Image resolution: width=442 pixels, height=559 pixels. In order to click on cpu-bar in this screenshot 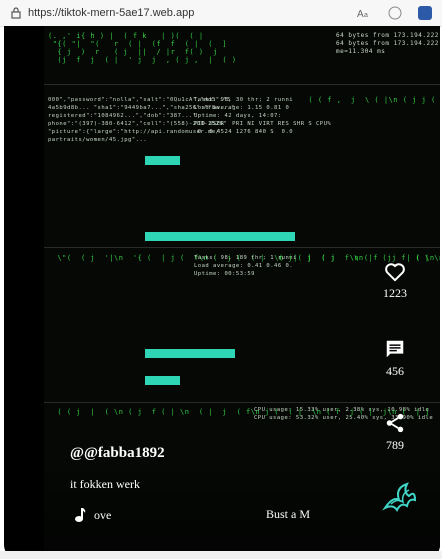, I will do `click(162, 160)`.